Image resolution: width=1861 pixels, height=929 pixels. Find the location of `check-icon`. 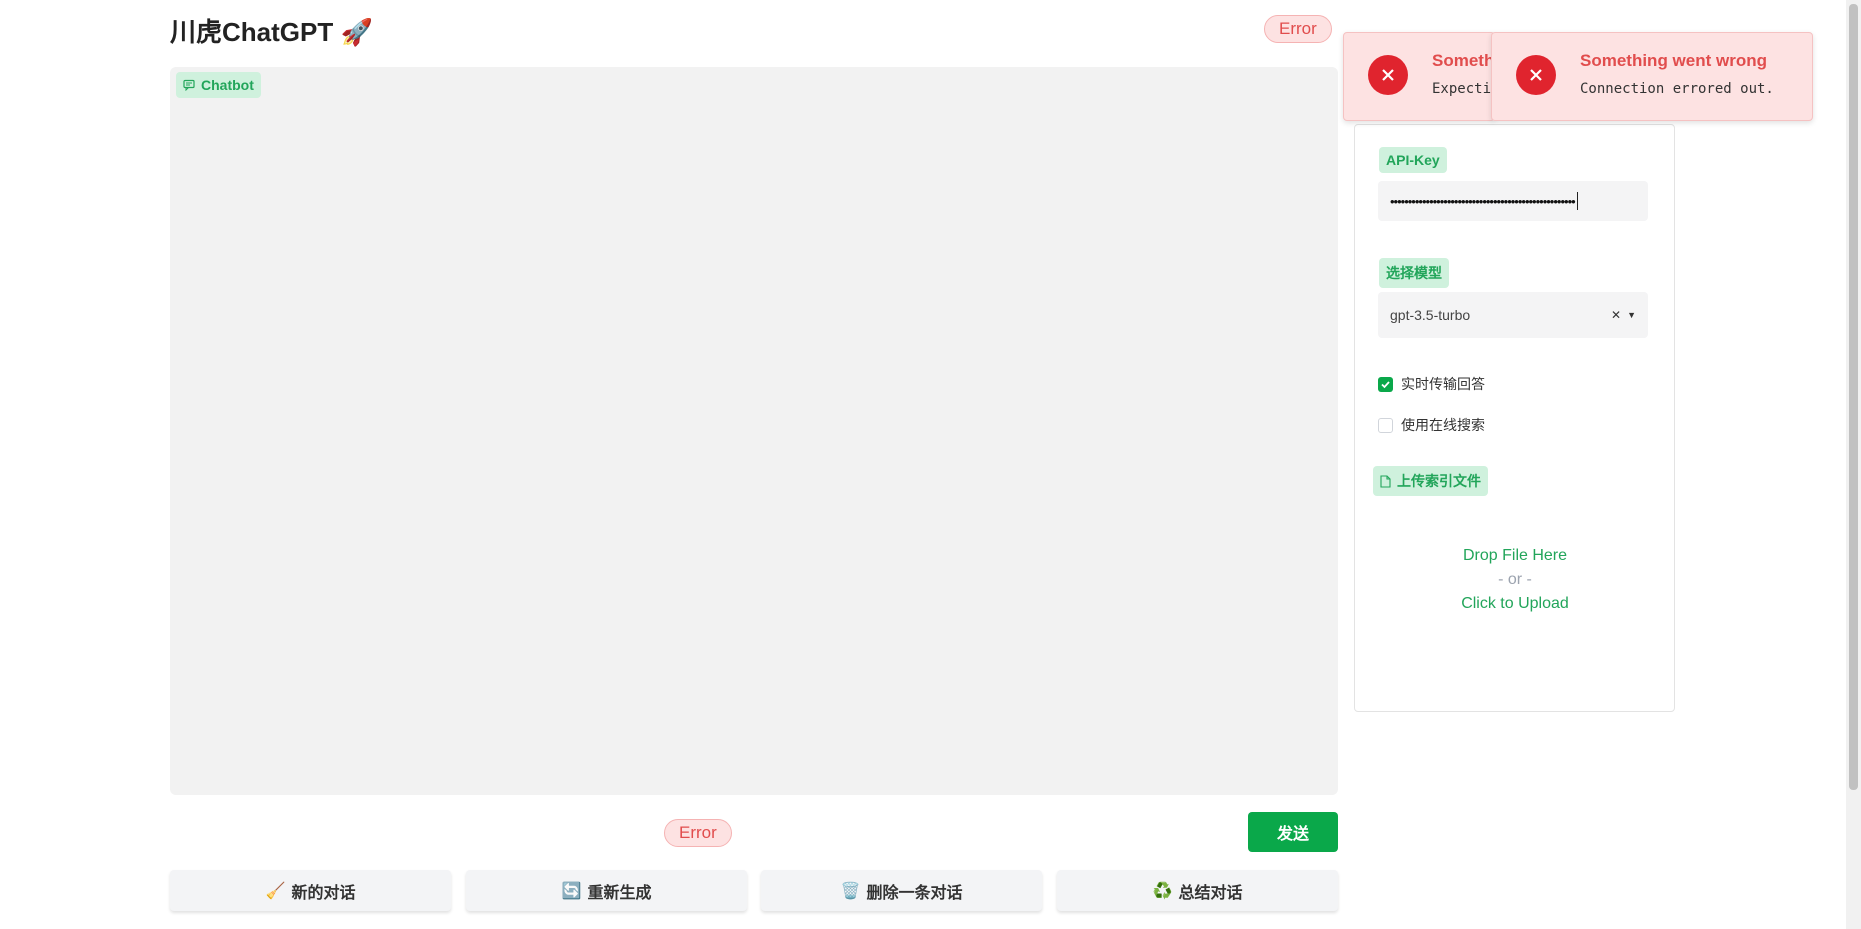

check-icon is located at coordinates (1385, 384).